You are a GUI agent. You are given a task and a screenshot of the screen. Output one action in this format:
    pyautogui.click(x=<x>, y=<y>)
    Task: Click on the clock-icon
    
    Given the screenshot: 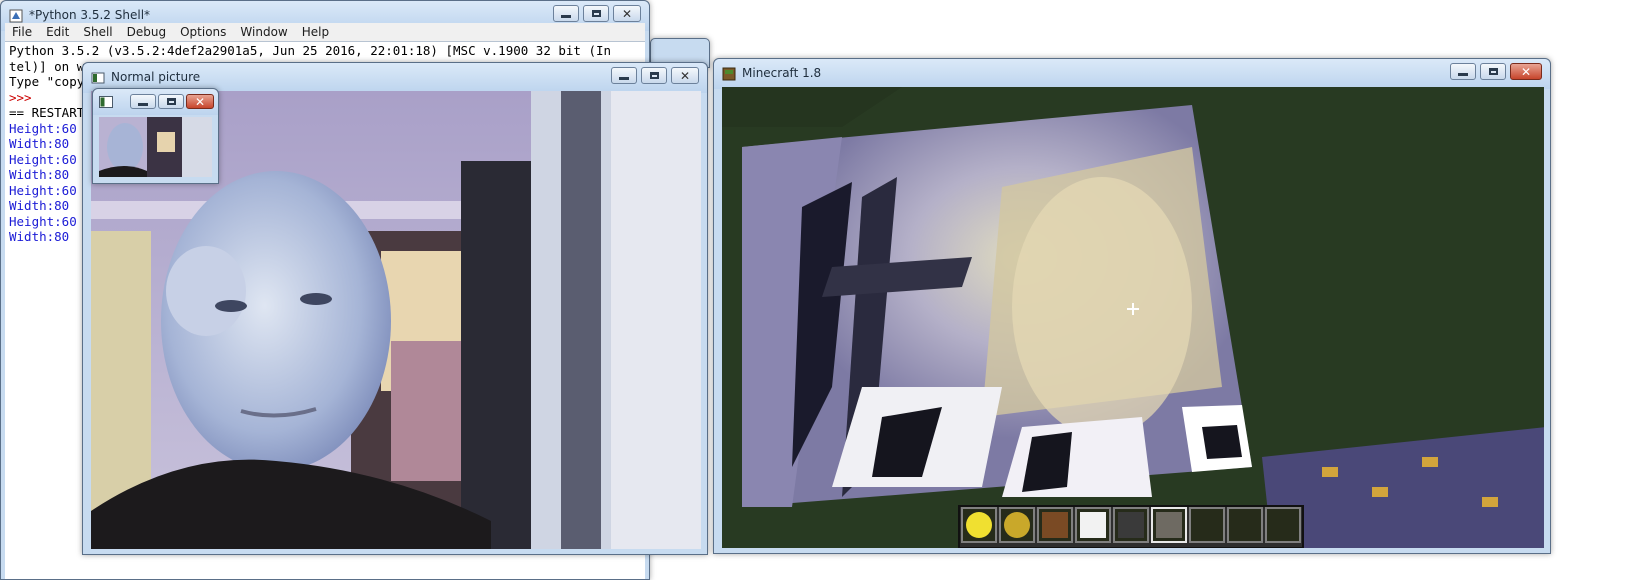 What is the action you would take?
    pyautogui.click(x=1017, y=525)
    